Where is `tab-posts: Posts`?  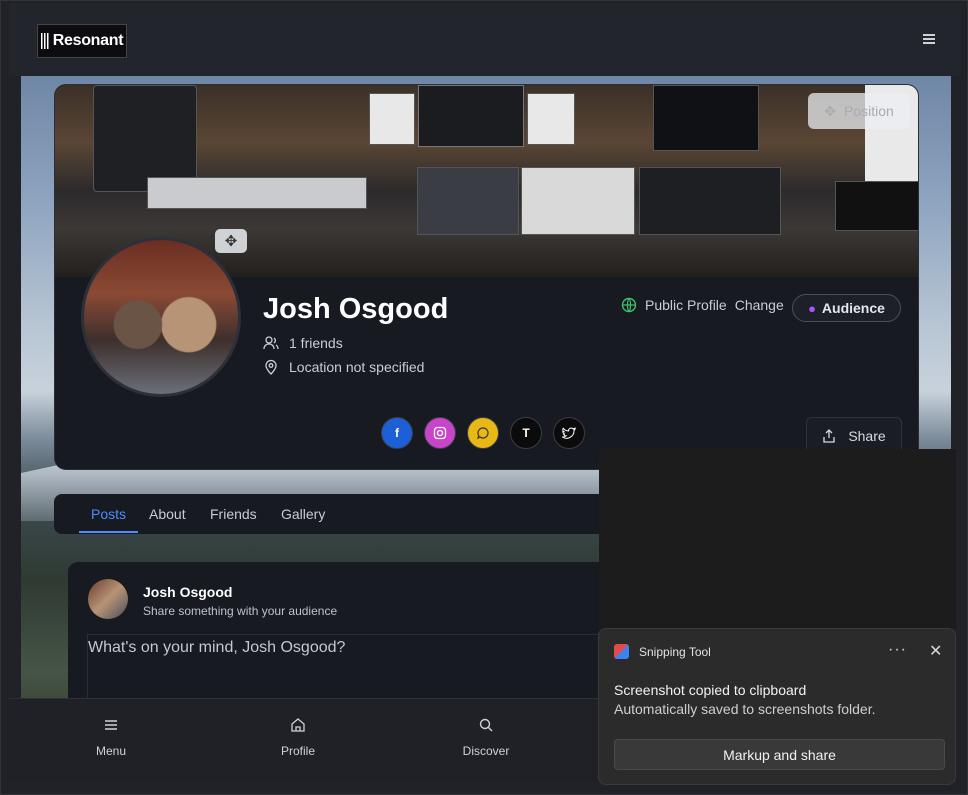
tab-posts: Posts is located at coordinates (108, 514).